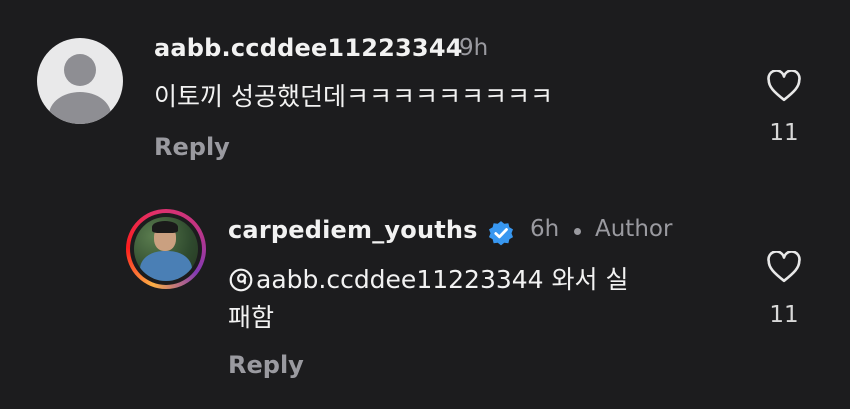  What do you see at coordinates (353, 96) in the screenshot?
I see `comment-text: 이토끼 성공했던데ㅋㅋㅋㅋㅋㅋㅋㅋㅋ` at bounding box center [353, 96].